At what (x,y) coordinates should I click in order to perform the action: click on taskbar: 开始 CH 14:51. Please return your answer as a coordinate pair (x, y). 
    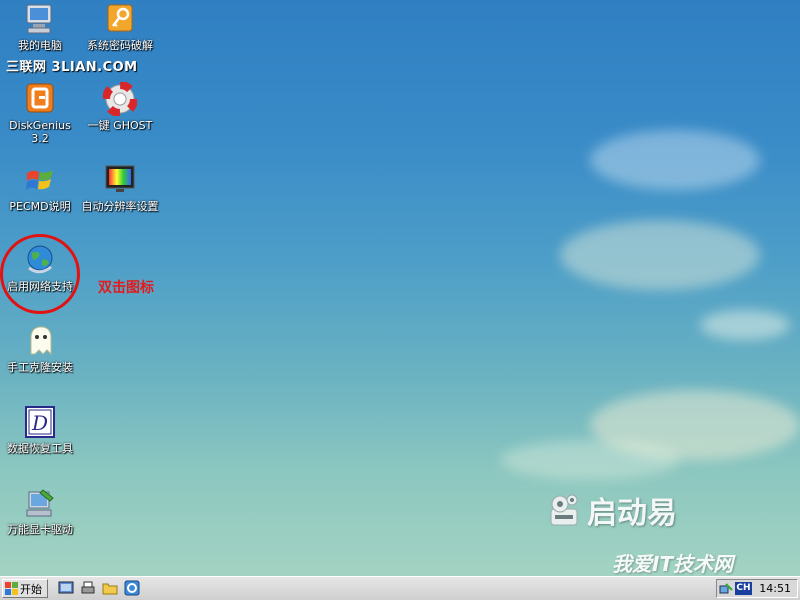
    Looking at the image, I should click on (400, 588).